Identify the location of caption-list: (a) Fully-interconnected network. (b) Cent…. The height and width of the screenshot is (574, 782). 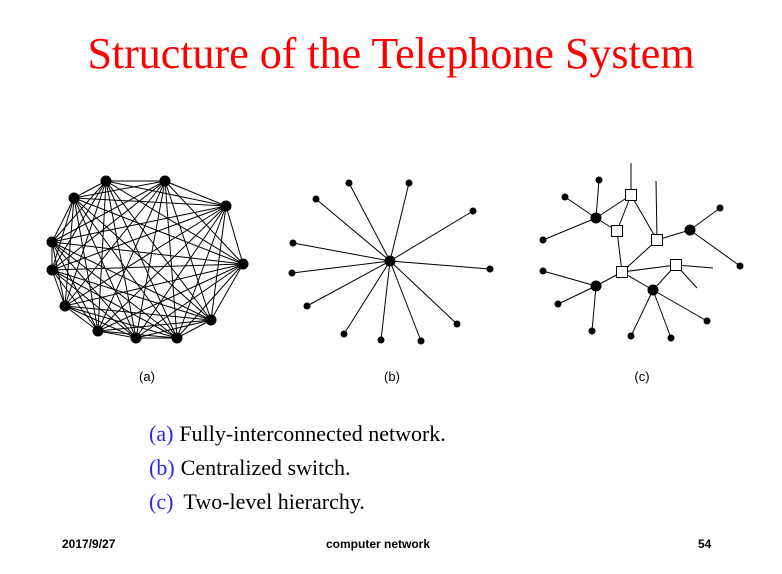
(297, 468).